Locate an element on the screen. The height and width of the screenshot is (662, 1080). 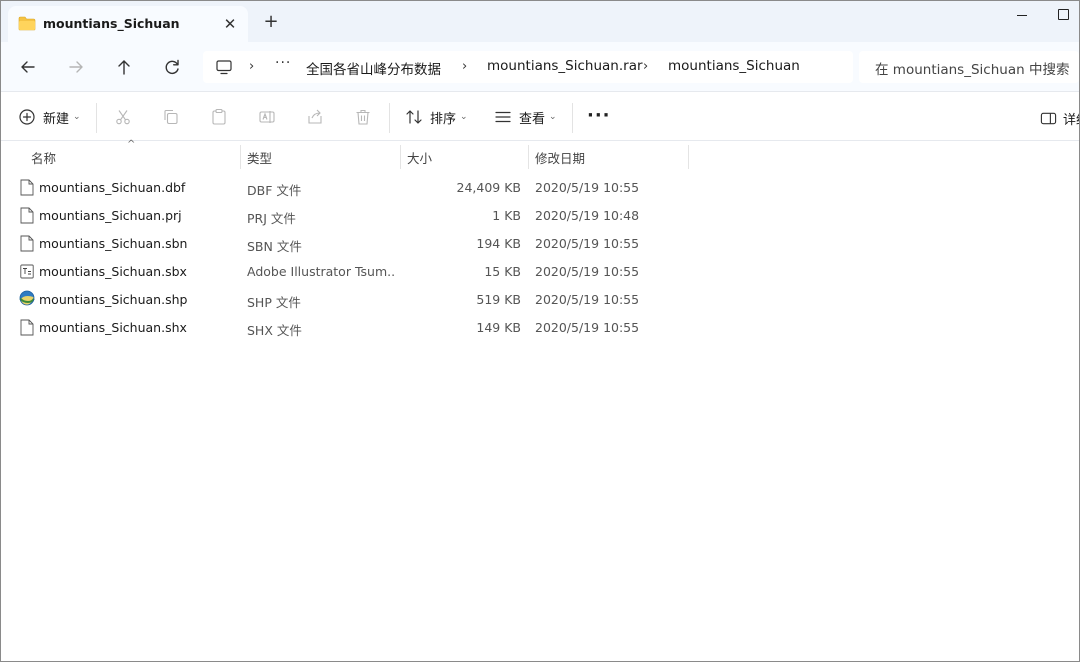
maximize-icon is located at coordinates (1063, 14).